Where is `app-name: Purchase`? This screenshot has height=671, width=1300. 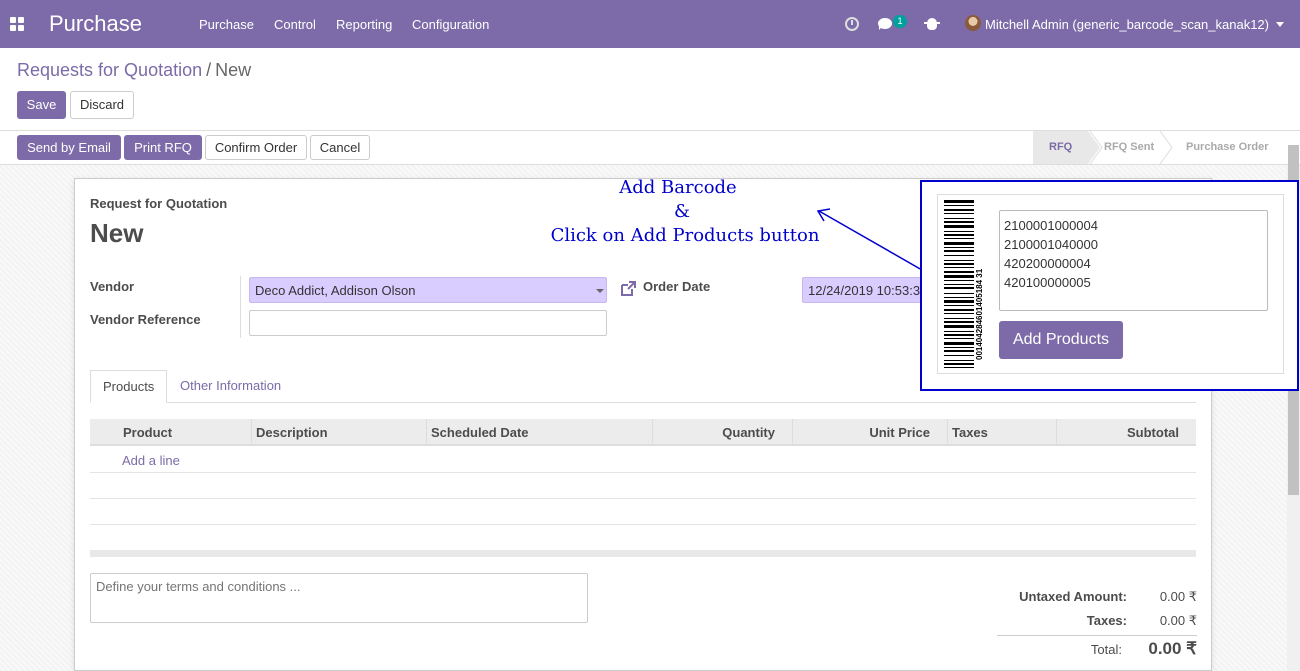 app-name: Purchase is located at coordinates (95, 23).